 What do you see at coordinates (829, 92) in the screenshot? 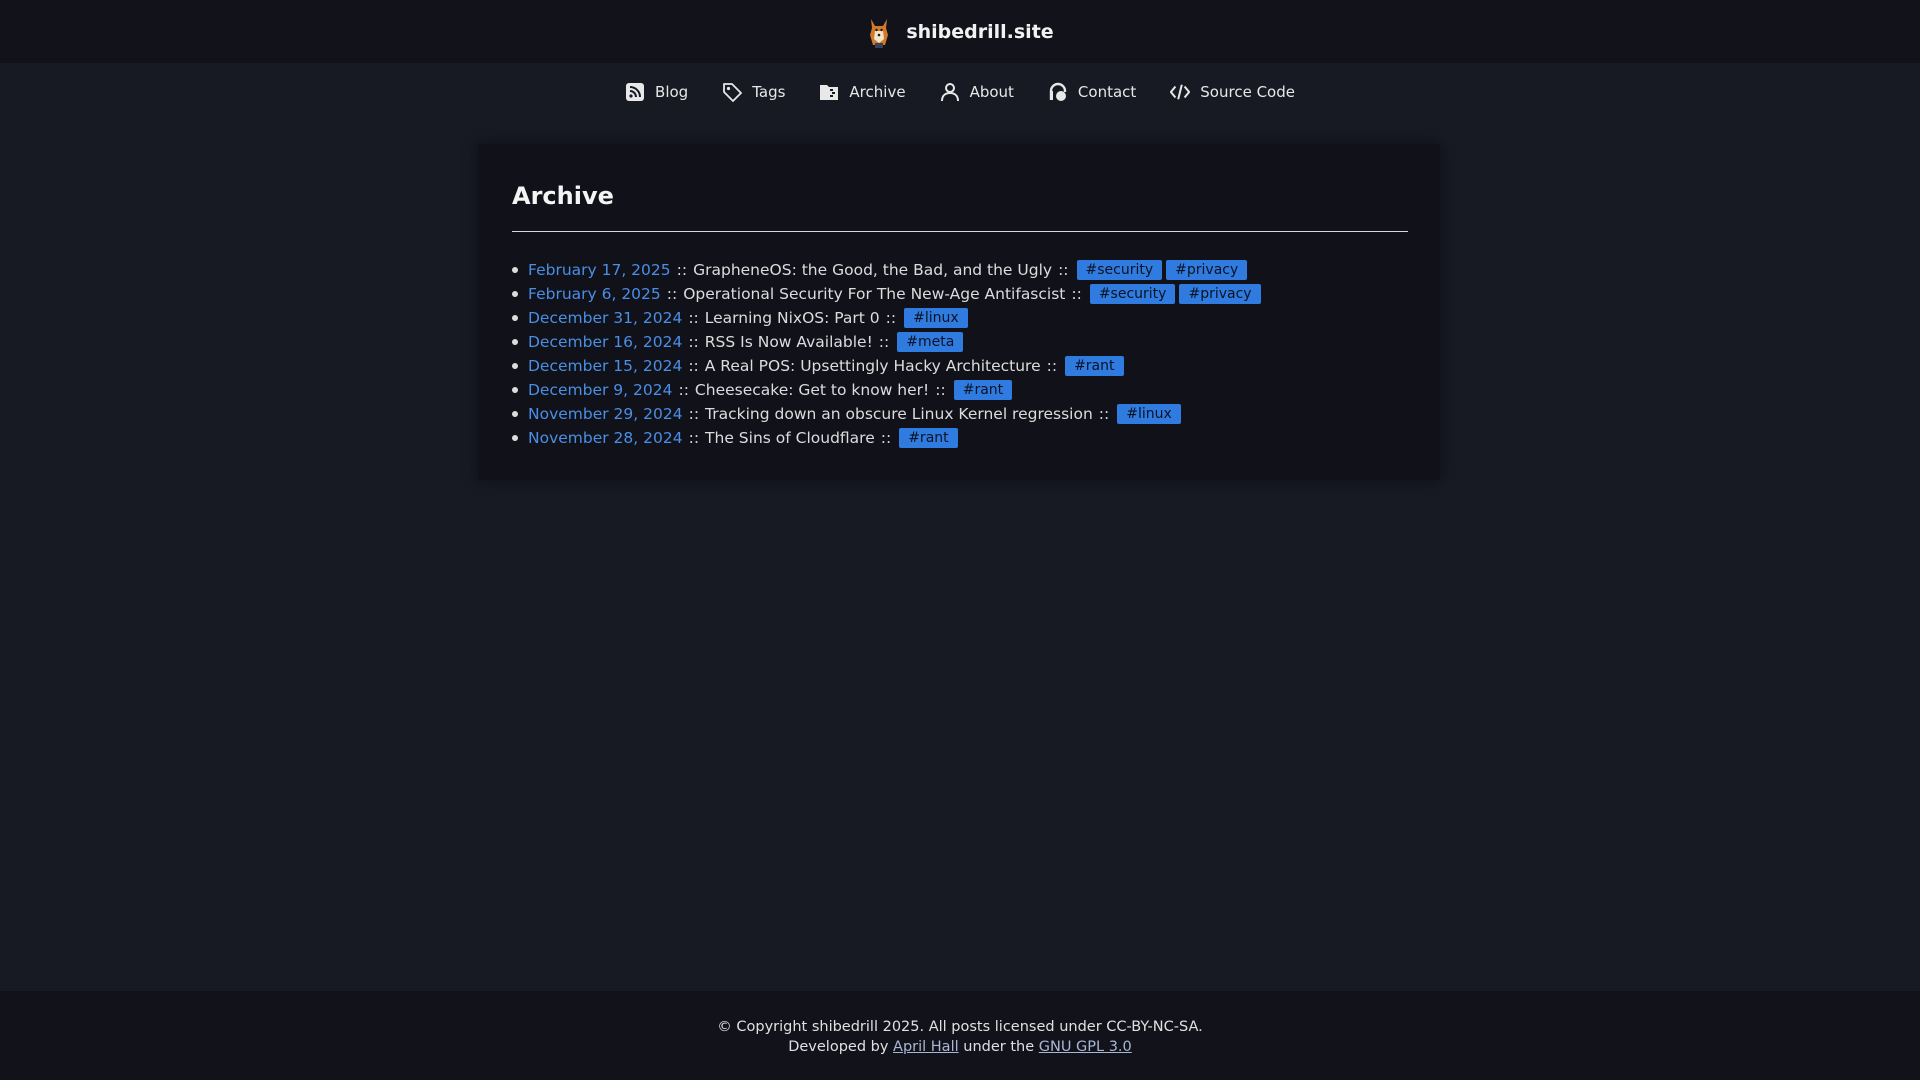
I see `archive-icon` at bounding box center [829, 92].